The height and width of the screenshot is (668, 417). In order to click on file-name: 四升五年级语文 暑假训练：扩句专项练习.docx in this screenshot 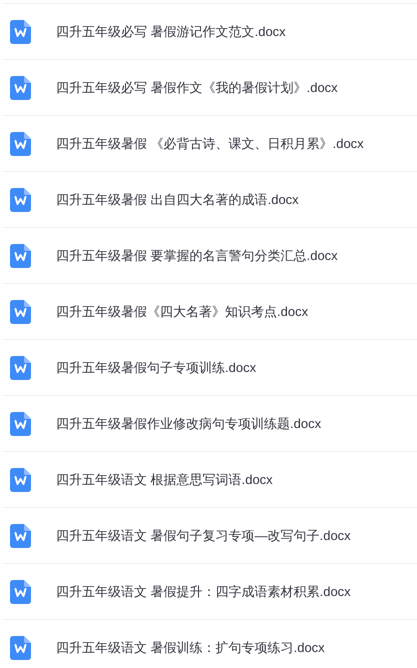, I will do `click(190, 647)`.